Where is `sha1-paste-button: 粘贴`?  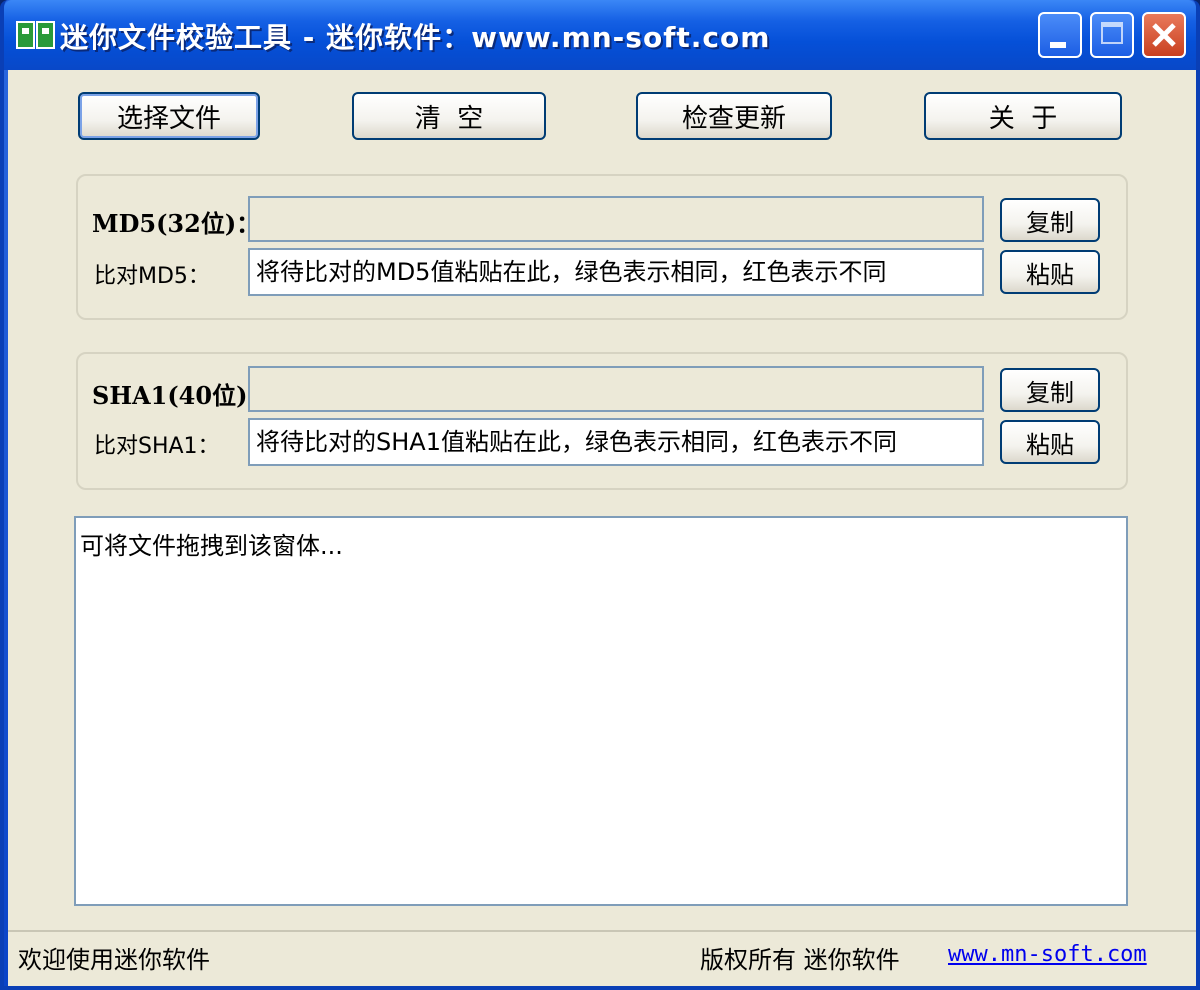
sha1-paste-button: 粘贴 is located at coordinates (1050, 442).